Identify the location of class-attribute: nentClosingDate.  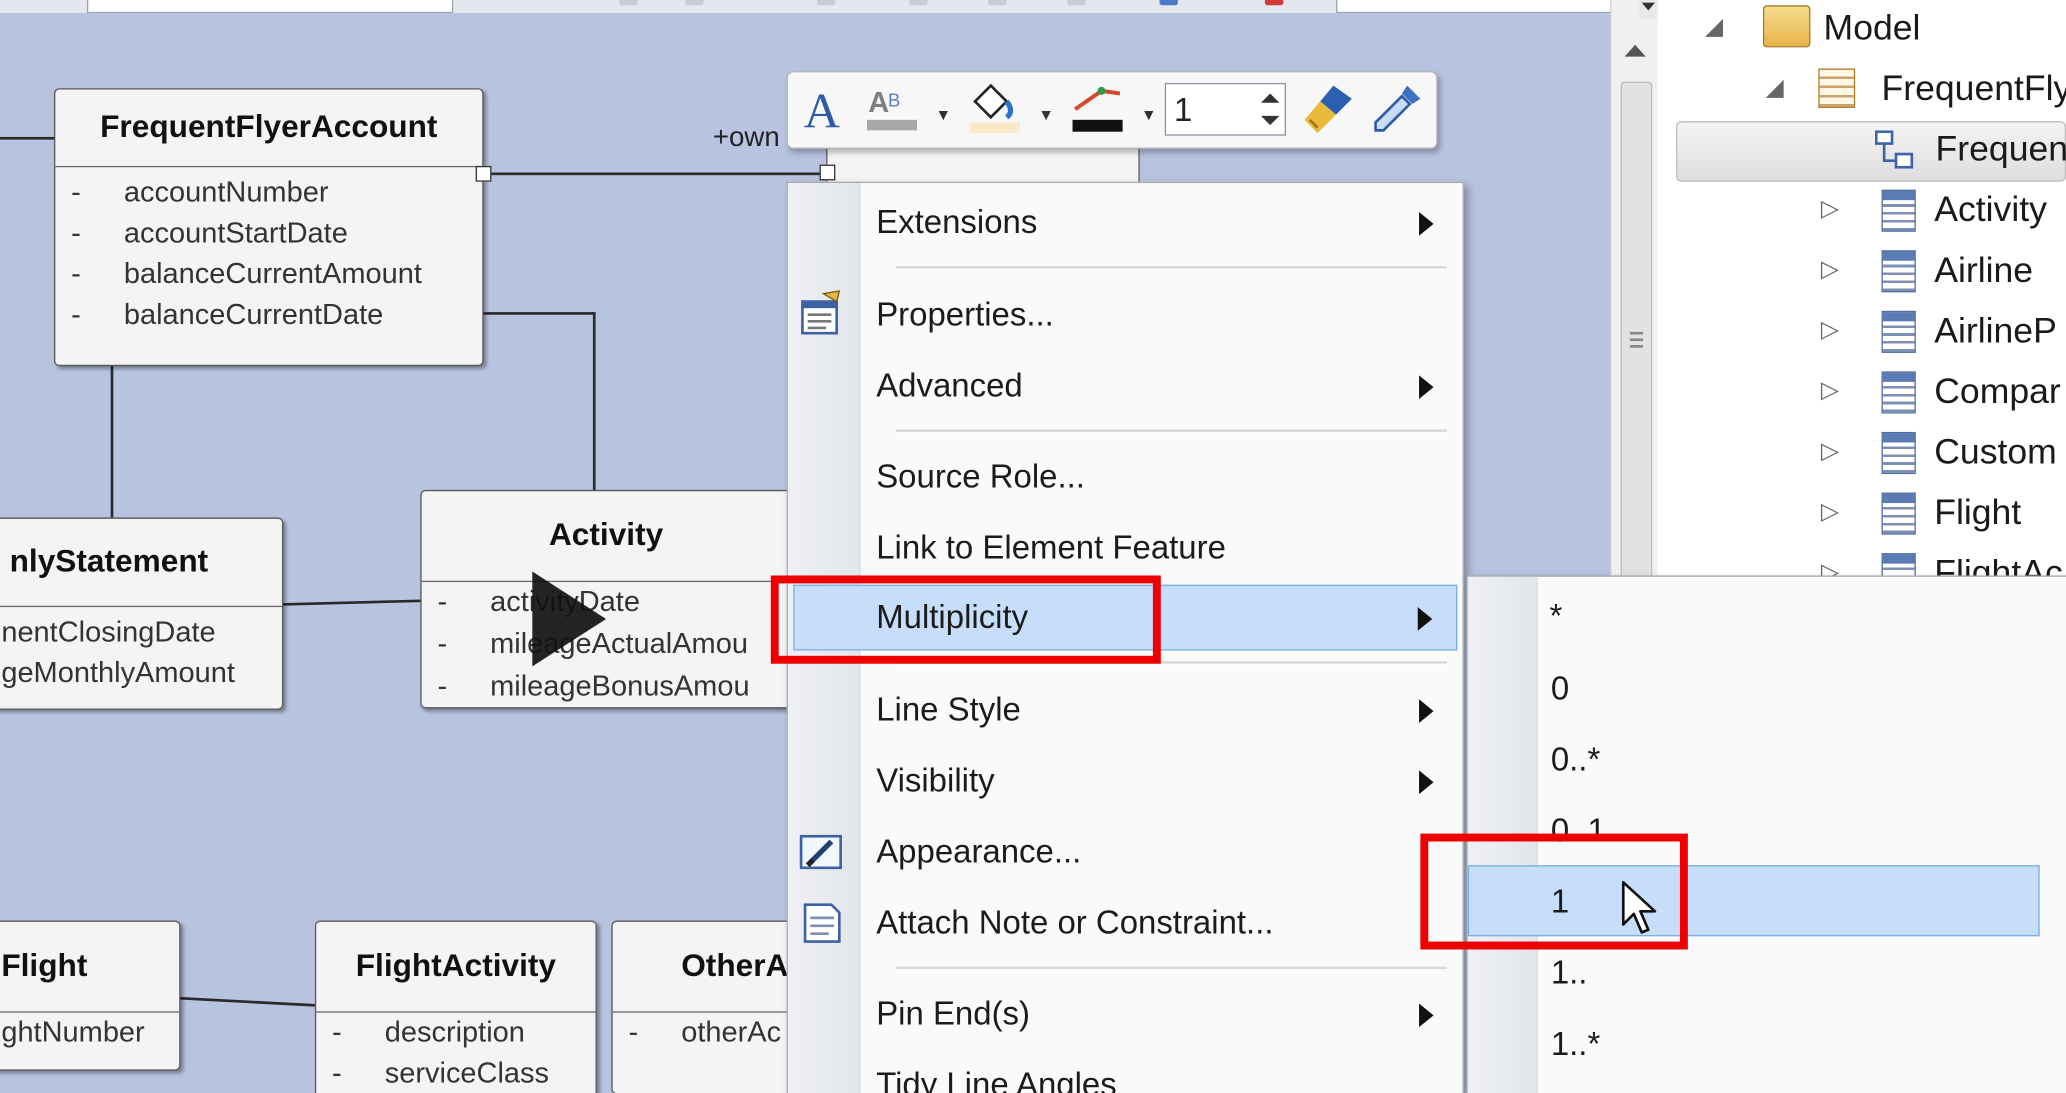
(141, 635).